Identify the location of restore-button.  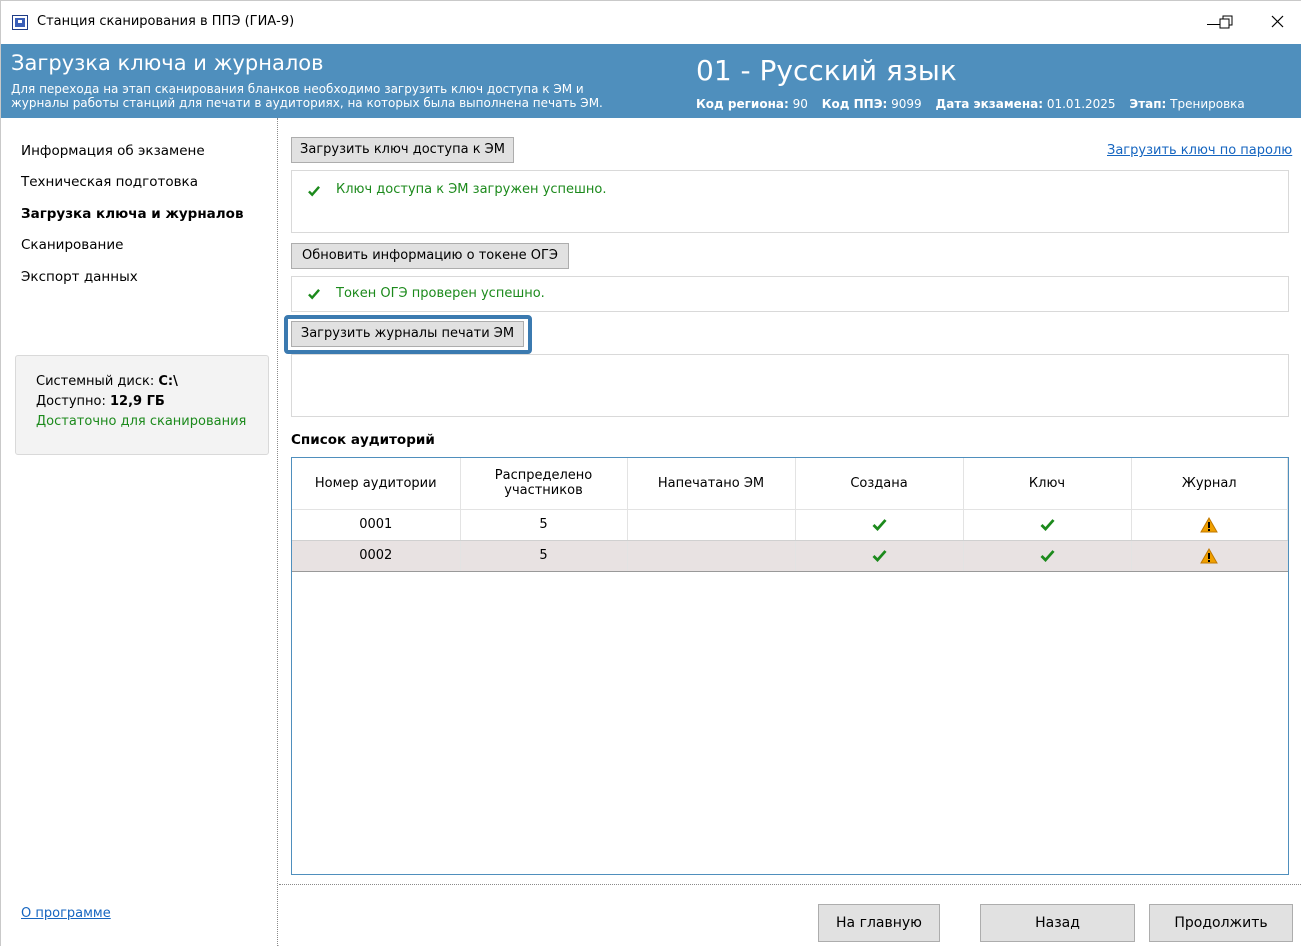
(1227, 22).